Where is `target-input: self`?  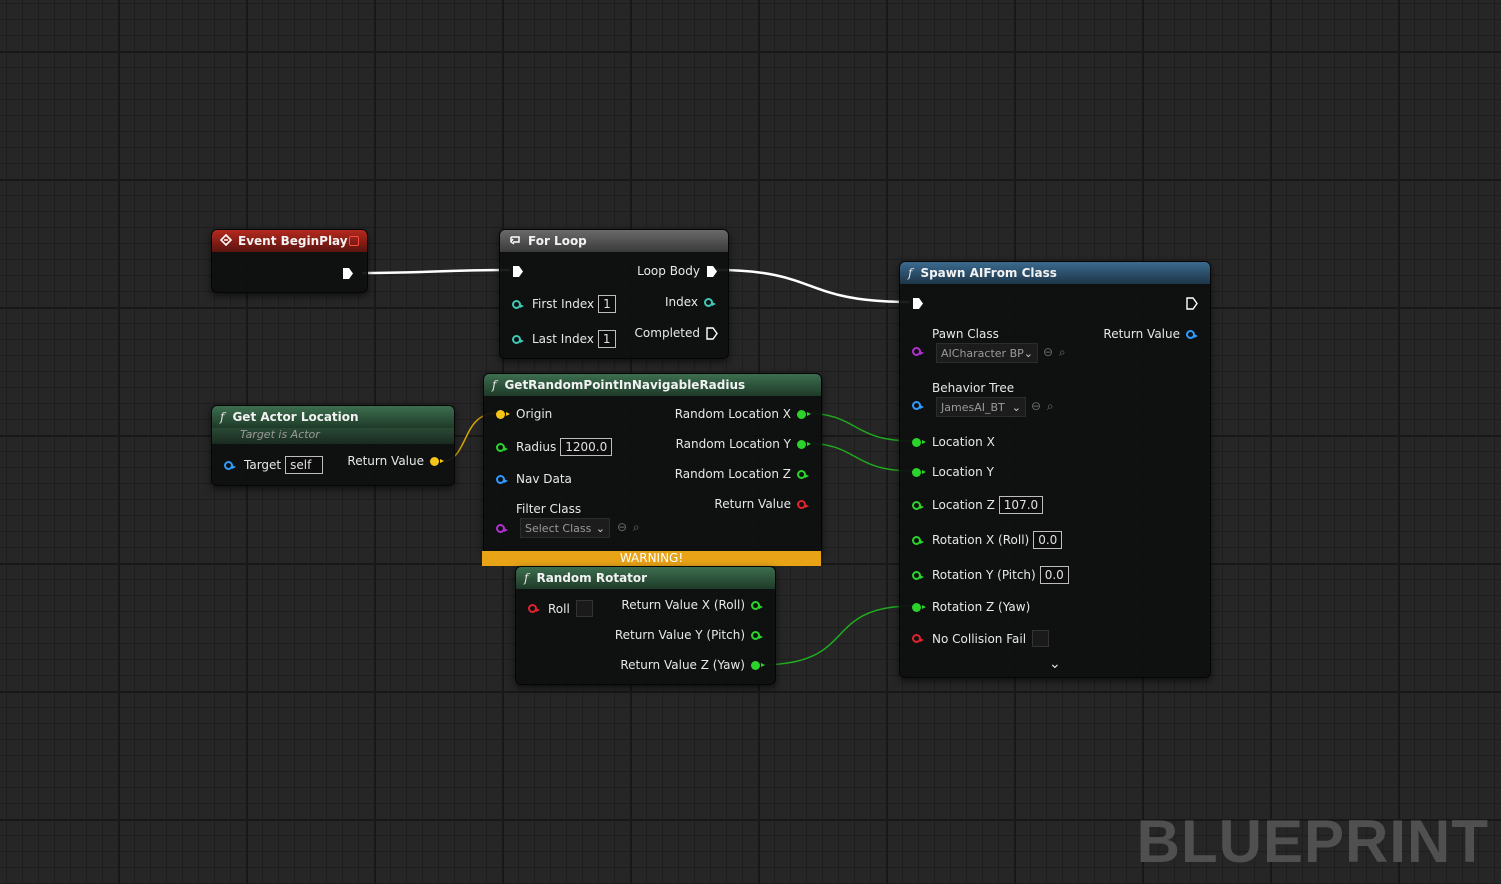 target-input: self is located at coordinates (304, 465).